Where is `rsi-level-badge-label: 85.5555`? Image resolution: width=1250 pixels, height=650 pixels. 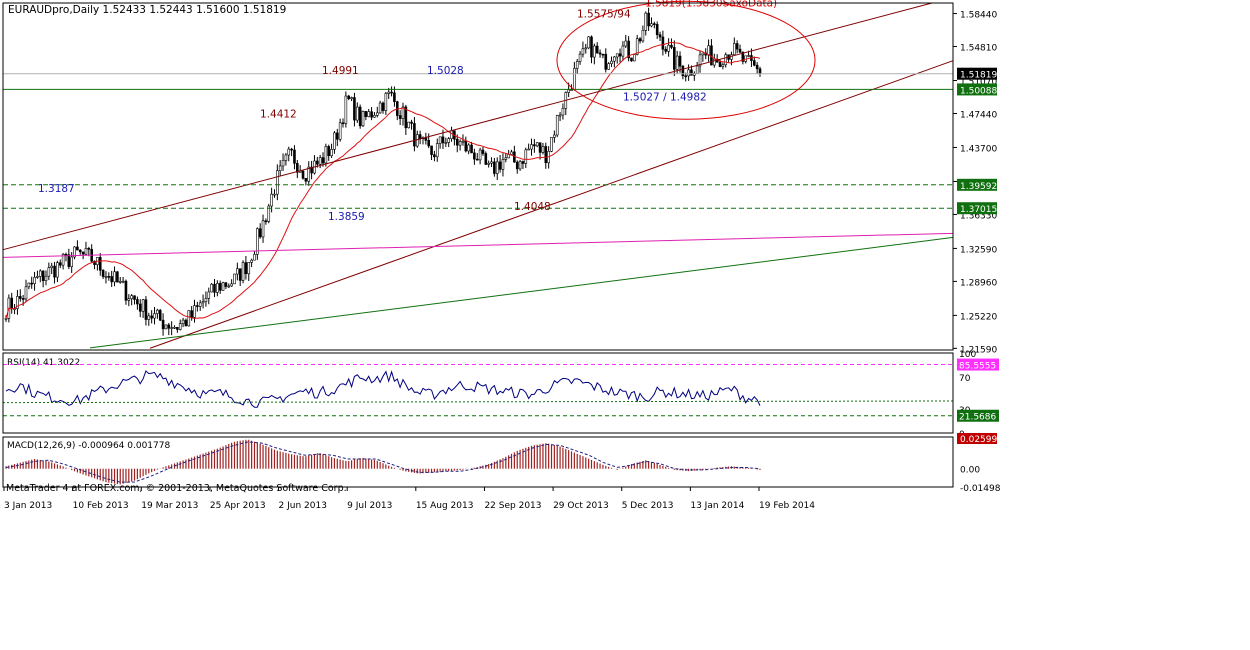
rsi-level-badge-label: 85.5555 is located at coordinates (977, 367).